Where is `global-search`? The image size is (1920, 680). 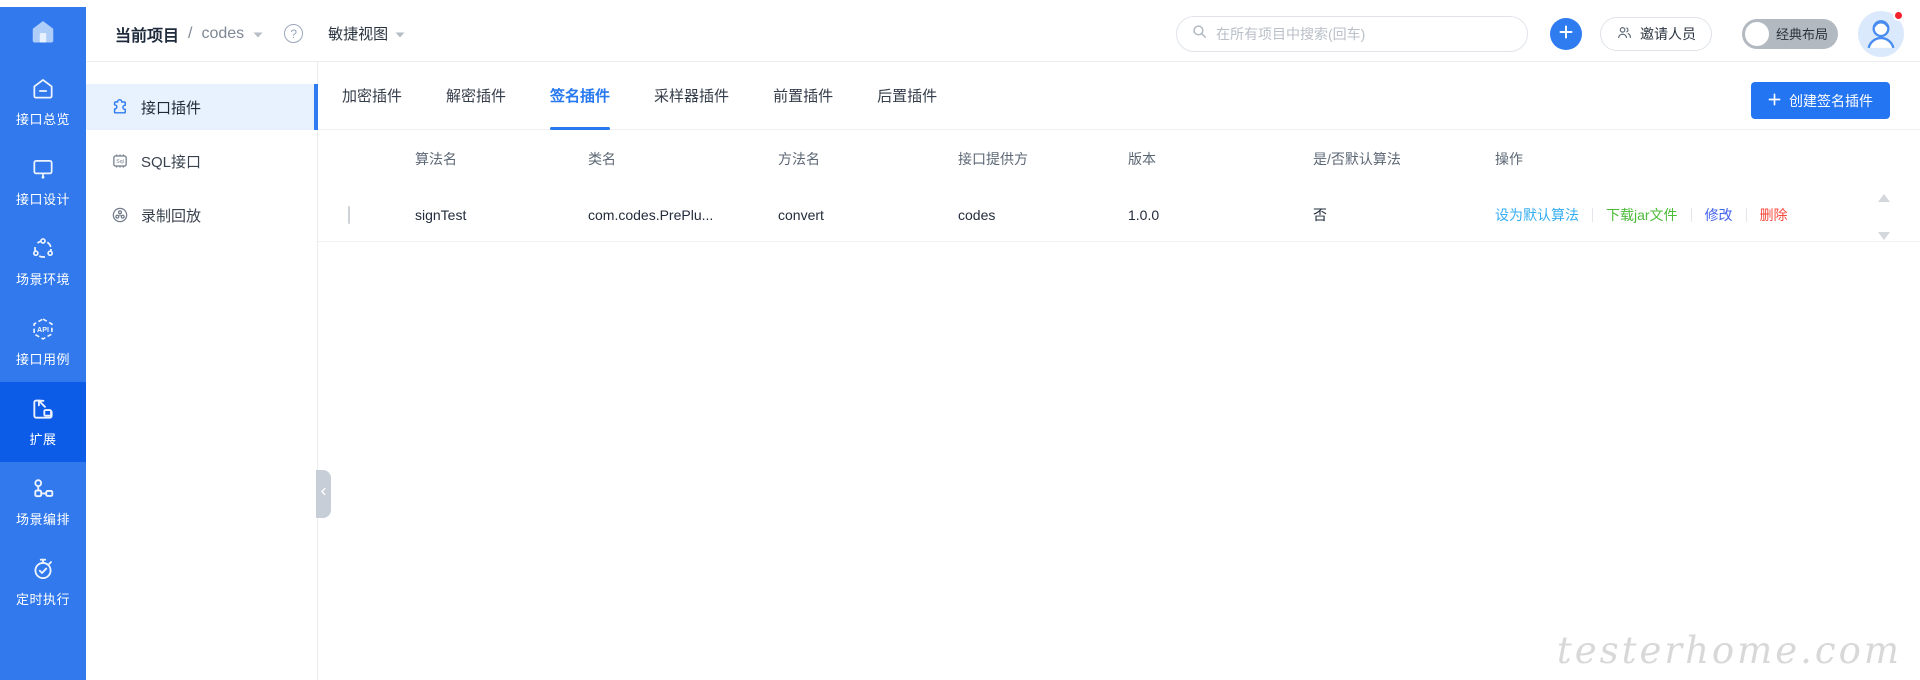 global-search is located at coordinates (1352, 33).